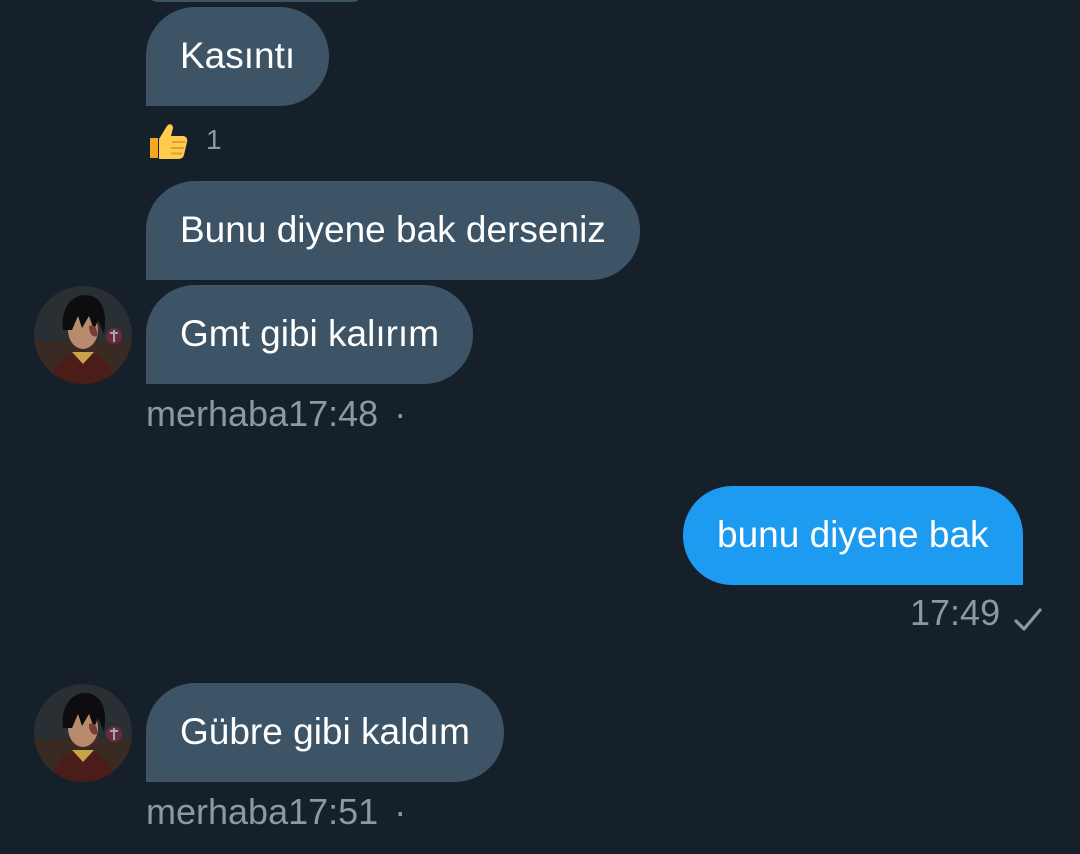 Image resolution: width=1080 pixels, height=854 pixels. I want to click on check-icon, so click(1028, 619).